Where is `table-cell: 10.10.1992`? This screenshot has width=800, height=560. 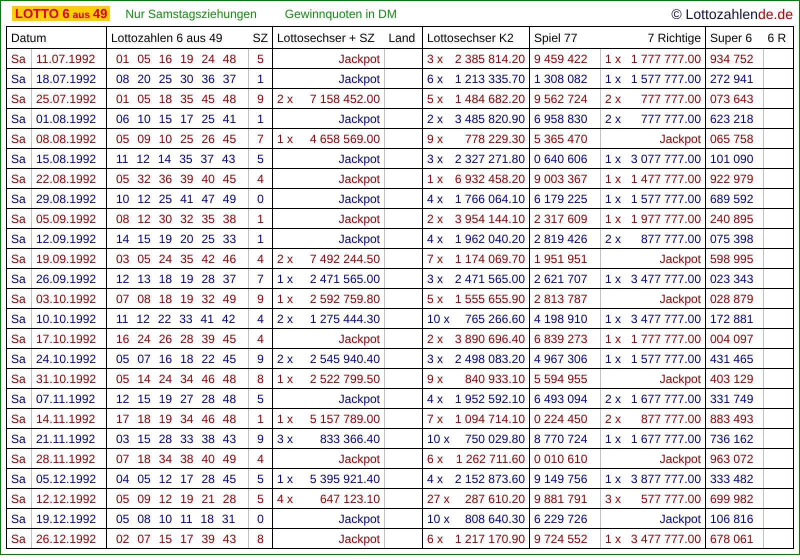
table-cell: 10.10.1992 is located at coordinates (69, 318).